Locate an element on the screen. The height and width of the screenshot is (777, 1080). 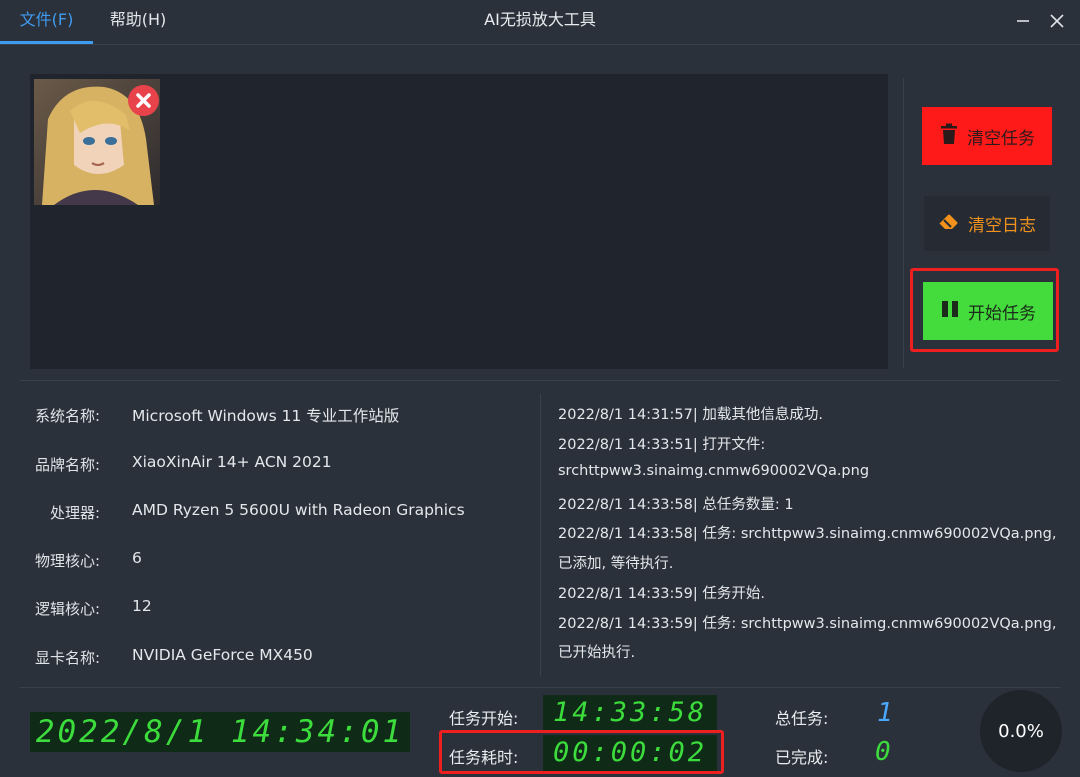
title-bar: 文件(F) 帮助(H) AI无损放大工具 is located at coordinates (540, 22).